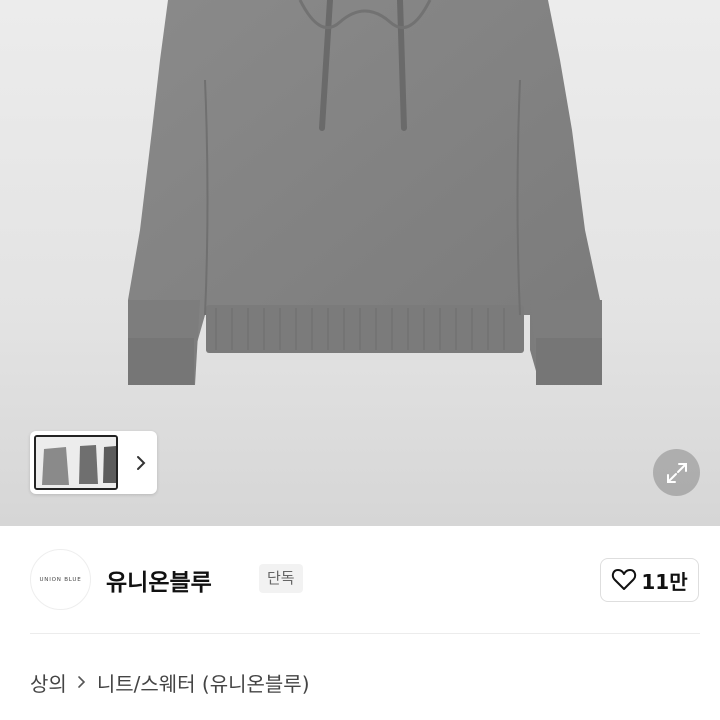 Image resolution: width=720 pixels, height=720 pixels. What do you see at coordinates (203, 682) in the screenshot?
I see `breadcrumb-item-knit: 니트/스웨터 (유니온블루)` at bounding box center [203, 682].